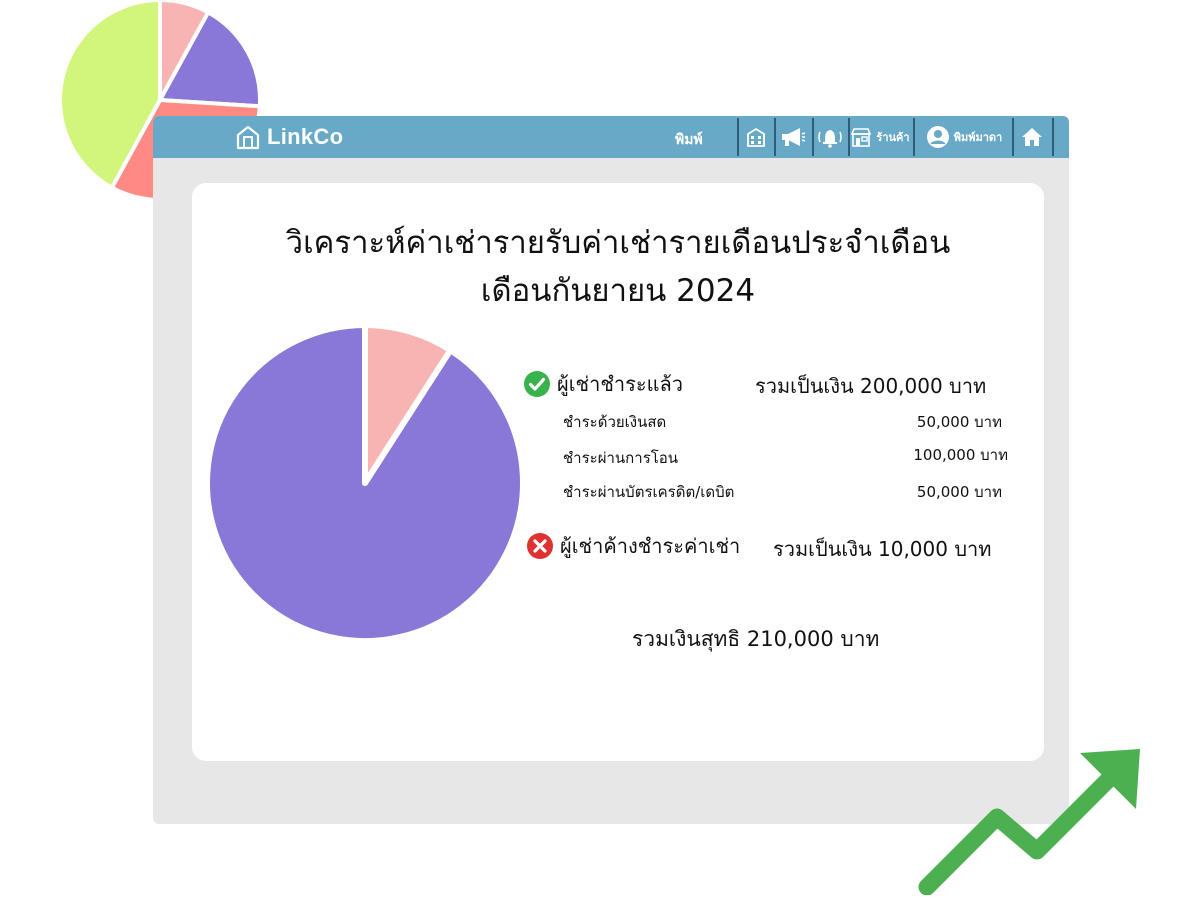 This screenshot has width=1200, height=900. Describe the element at coordinates (689, 140) in the screenshot. I see `print-button: พิมพ์` at that location.